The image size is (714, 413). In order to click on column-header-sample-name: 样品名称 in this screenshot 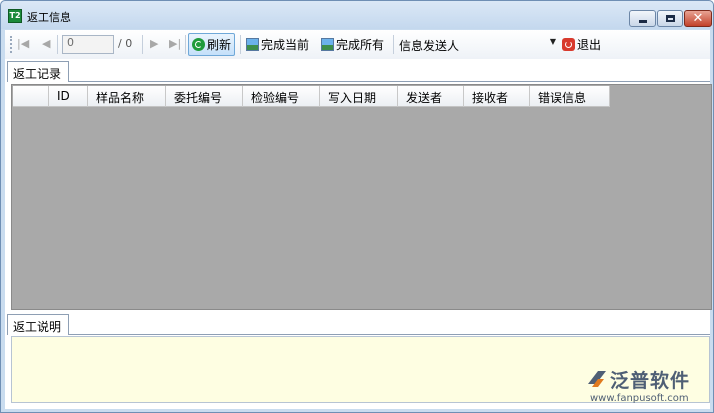, I will do `click(127, 96)`.